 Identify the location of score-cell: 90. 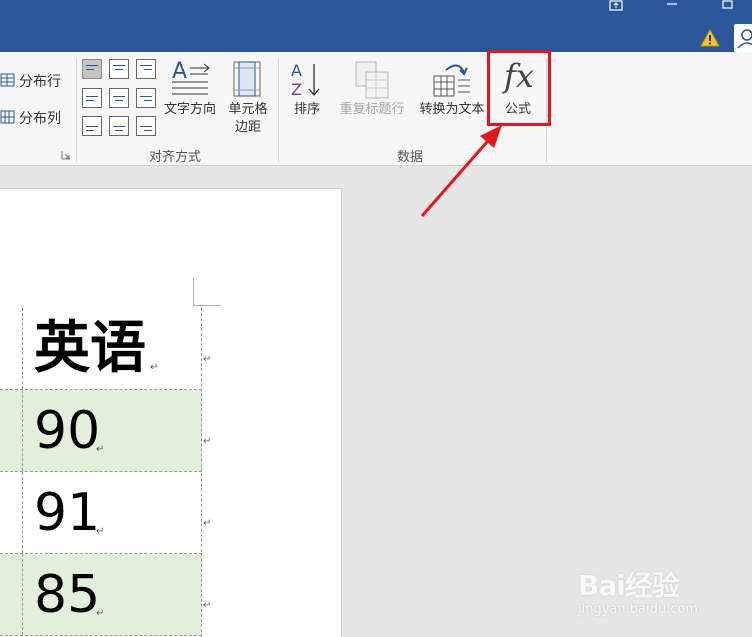
(67, 431).